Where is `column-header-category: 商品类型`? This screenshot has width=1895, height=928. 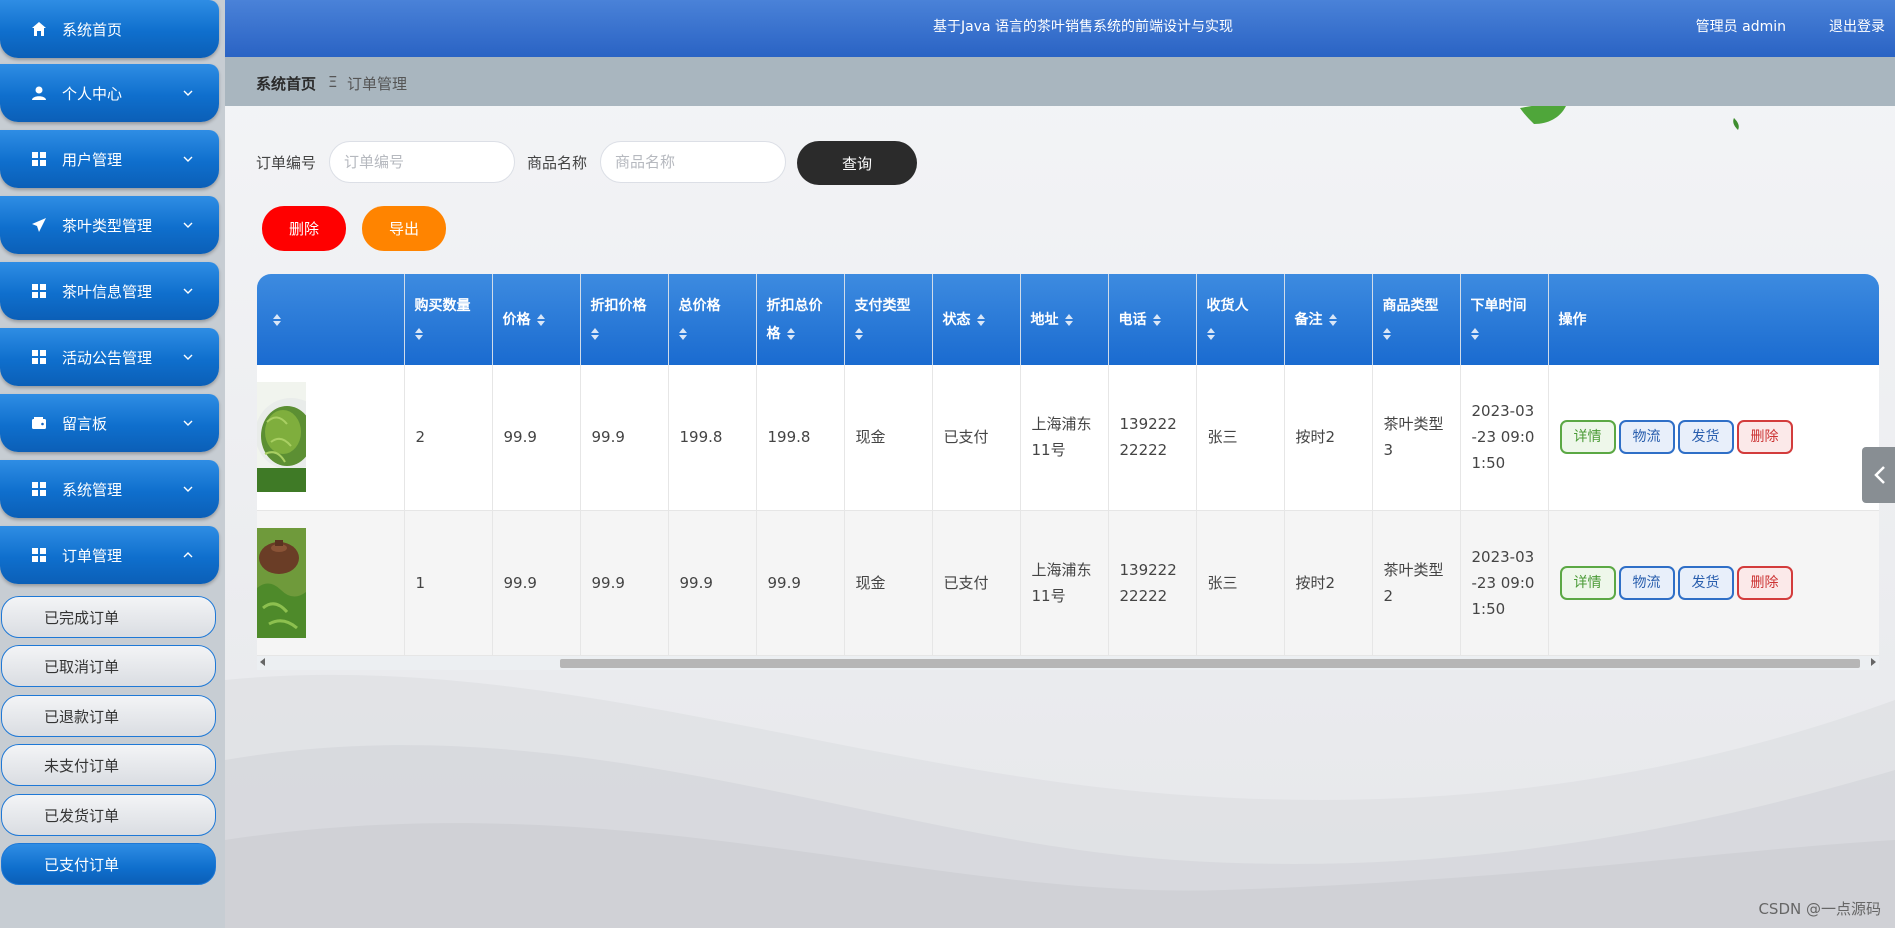
column-header-category: 商品类型 is located at coordinates (1416, 319).